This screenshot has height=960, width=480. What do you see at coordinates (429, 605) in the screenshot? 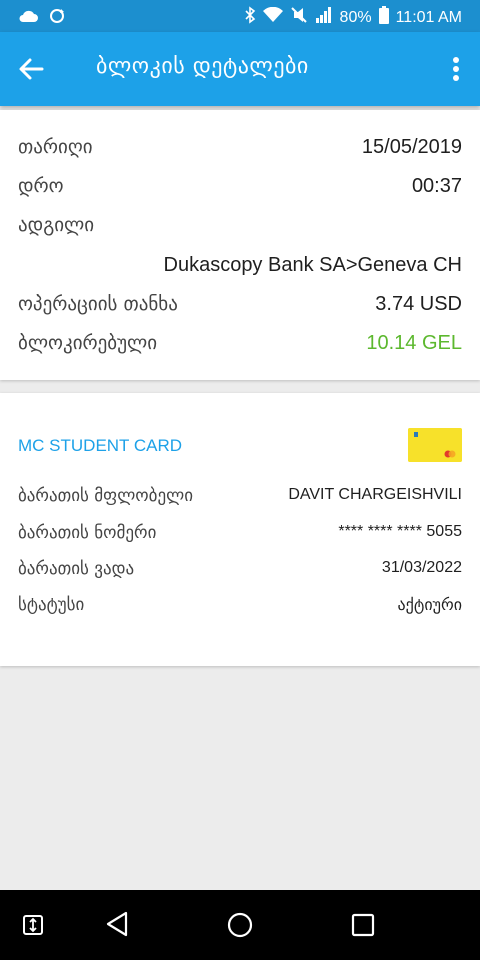
I see `status-value: აქტიური` at bounding box center [429, 605].